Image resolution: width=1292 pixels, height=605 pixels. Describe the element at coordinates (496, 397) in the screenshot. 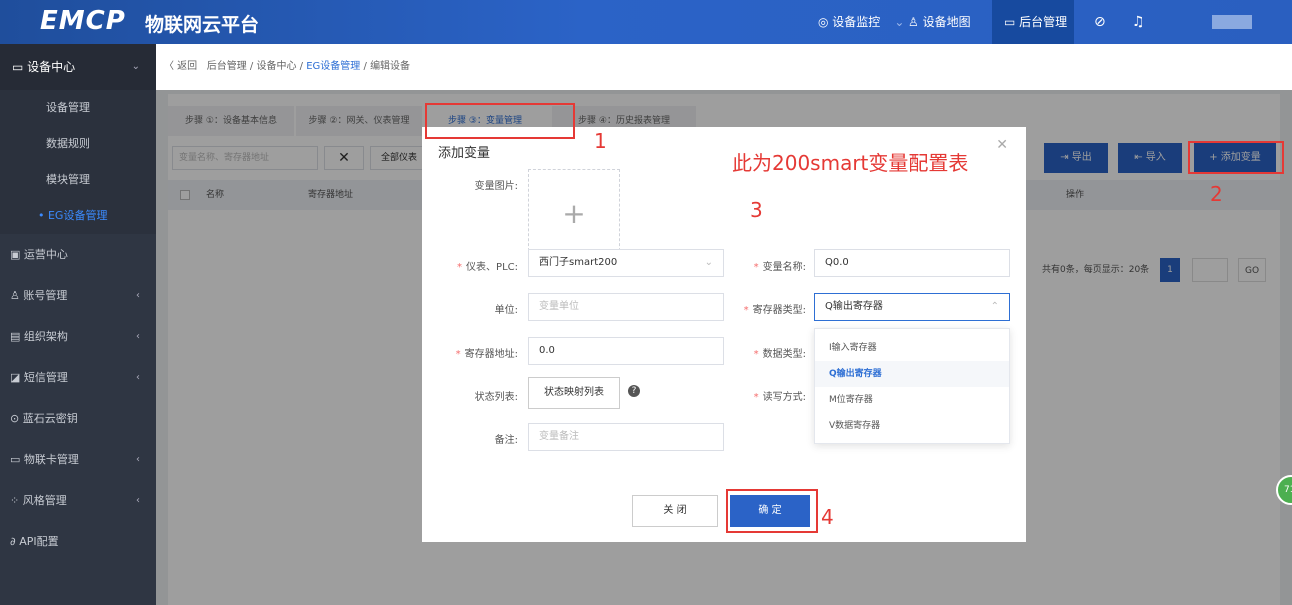

I see `status-label: 状态列表:` at that location.